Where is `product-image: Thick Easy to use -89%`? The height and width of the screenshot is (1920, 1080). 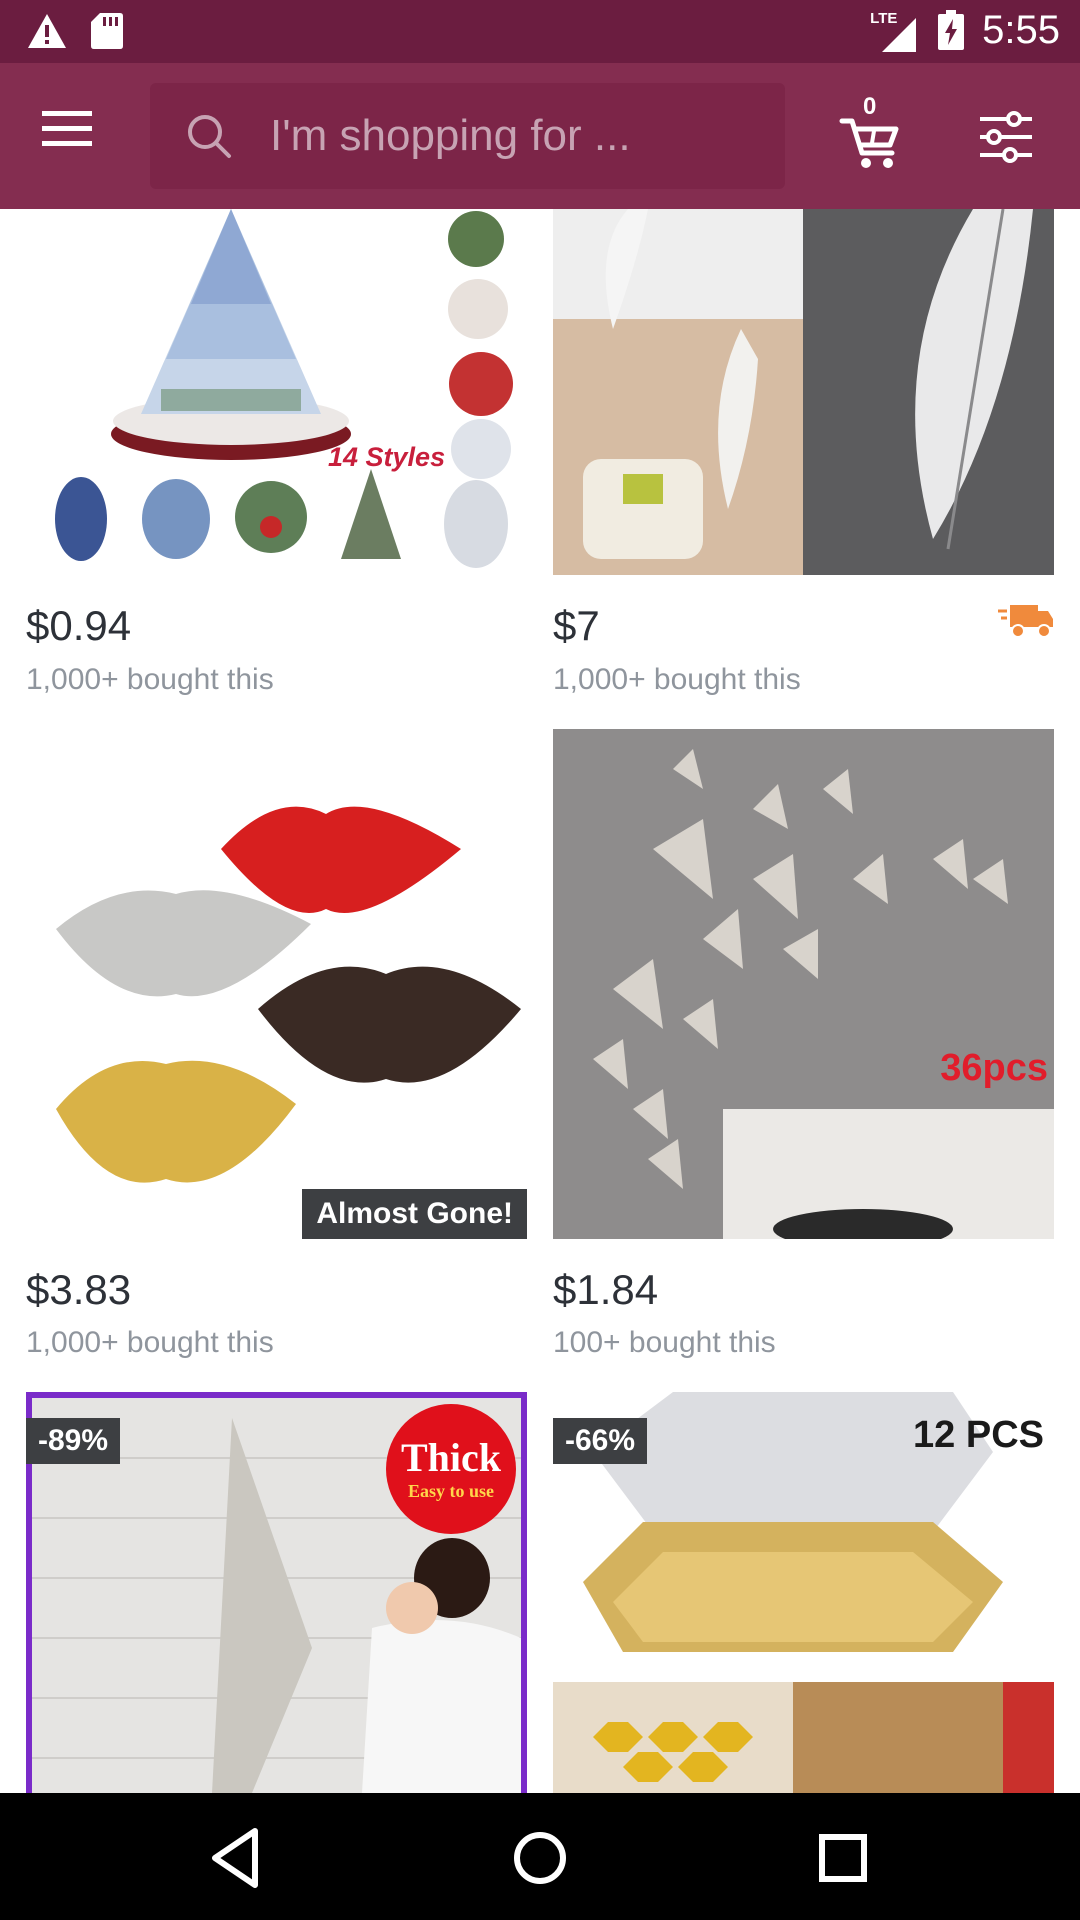
product-image: Thick Easy to use -89% is located at coordinates (276, 1592).